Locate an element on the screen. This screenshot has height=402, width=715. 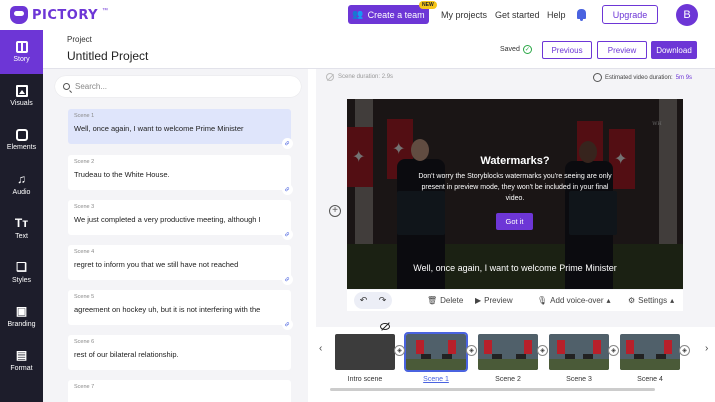
saved-label: Saved is located at coordinates (510, 49).